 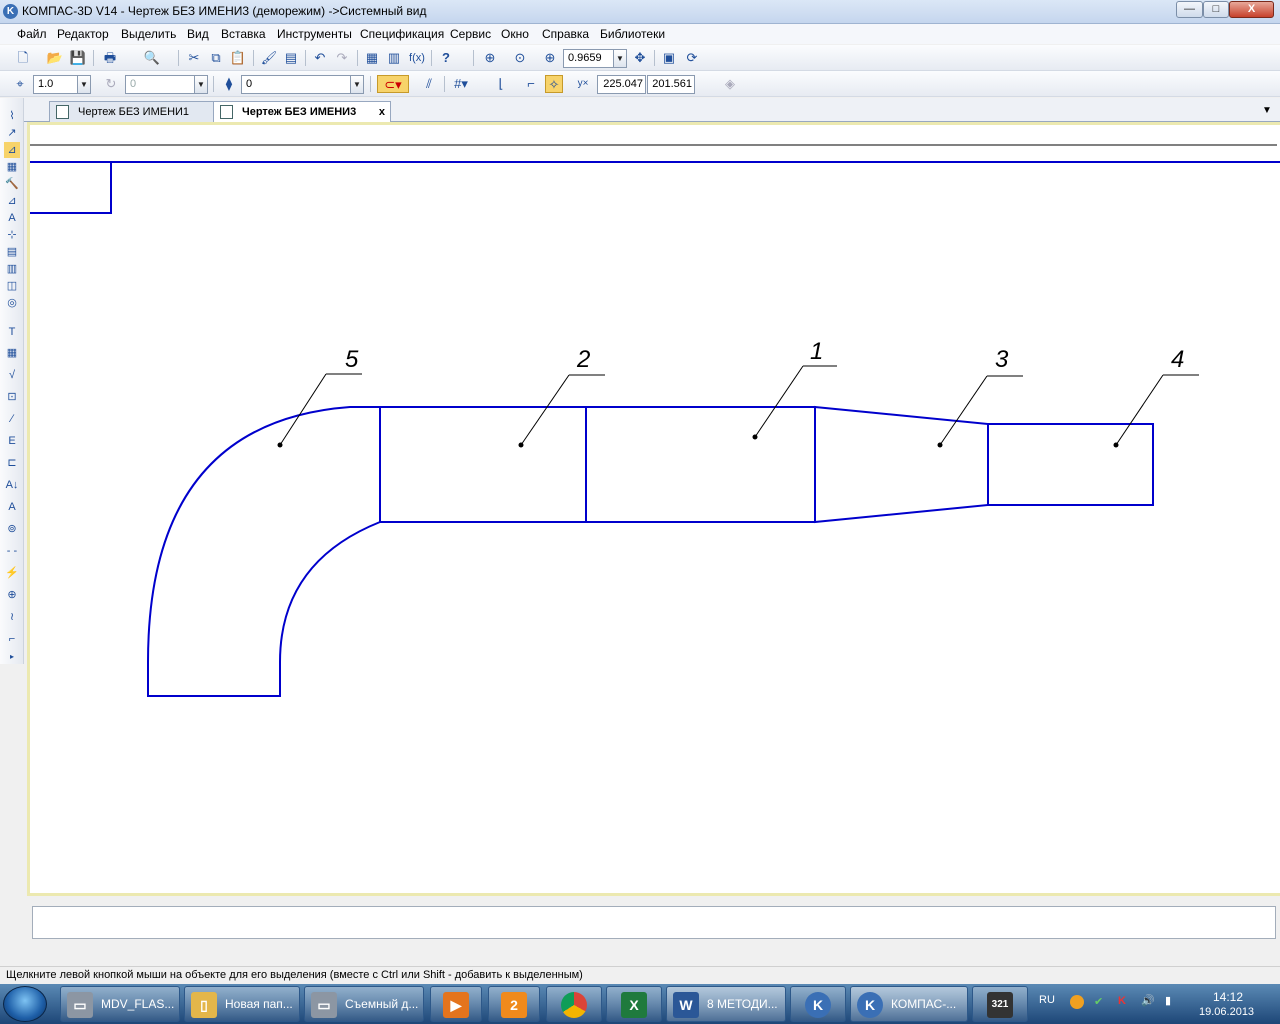 I want to click on tab-drawing-3: Чертеж БЕЗ ИМЕНИ3 x, so click(x=302, y=112).